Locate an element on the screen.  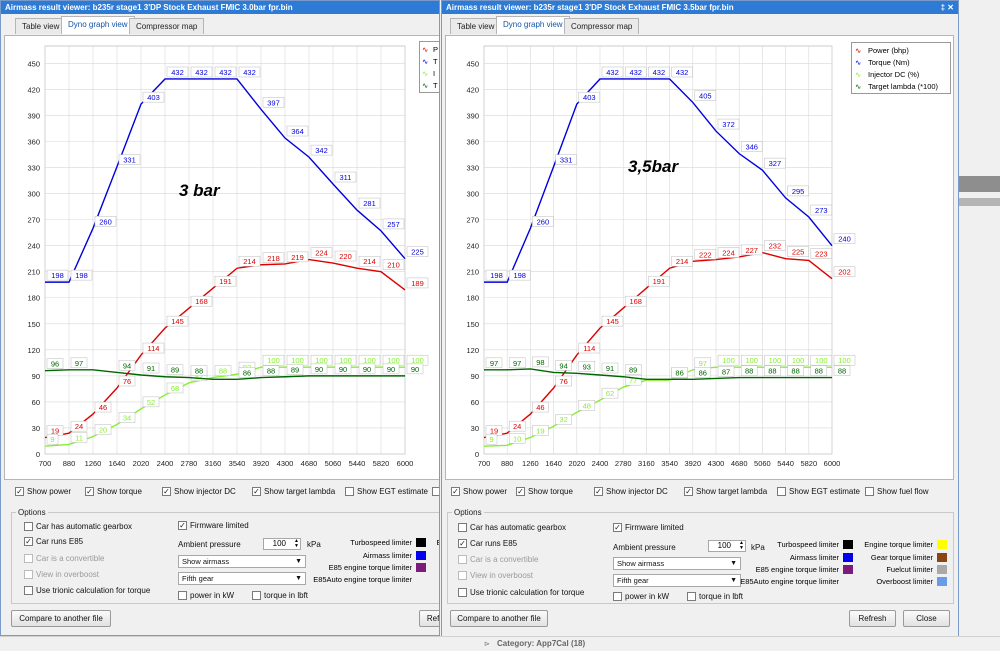
legend-injector-swatch: ∿ is located at coordinates (858, 74).